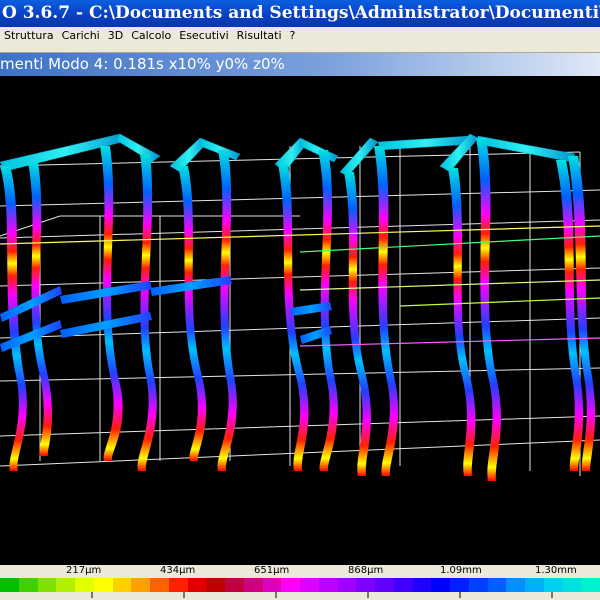  Describe the element at coordinates (322, 595) in the screenshot. I see `legend-ticks` at that location.